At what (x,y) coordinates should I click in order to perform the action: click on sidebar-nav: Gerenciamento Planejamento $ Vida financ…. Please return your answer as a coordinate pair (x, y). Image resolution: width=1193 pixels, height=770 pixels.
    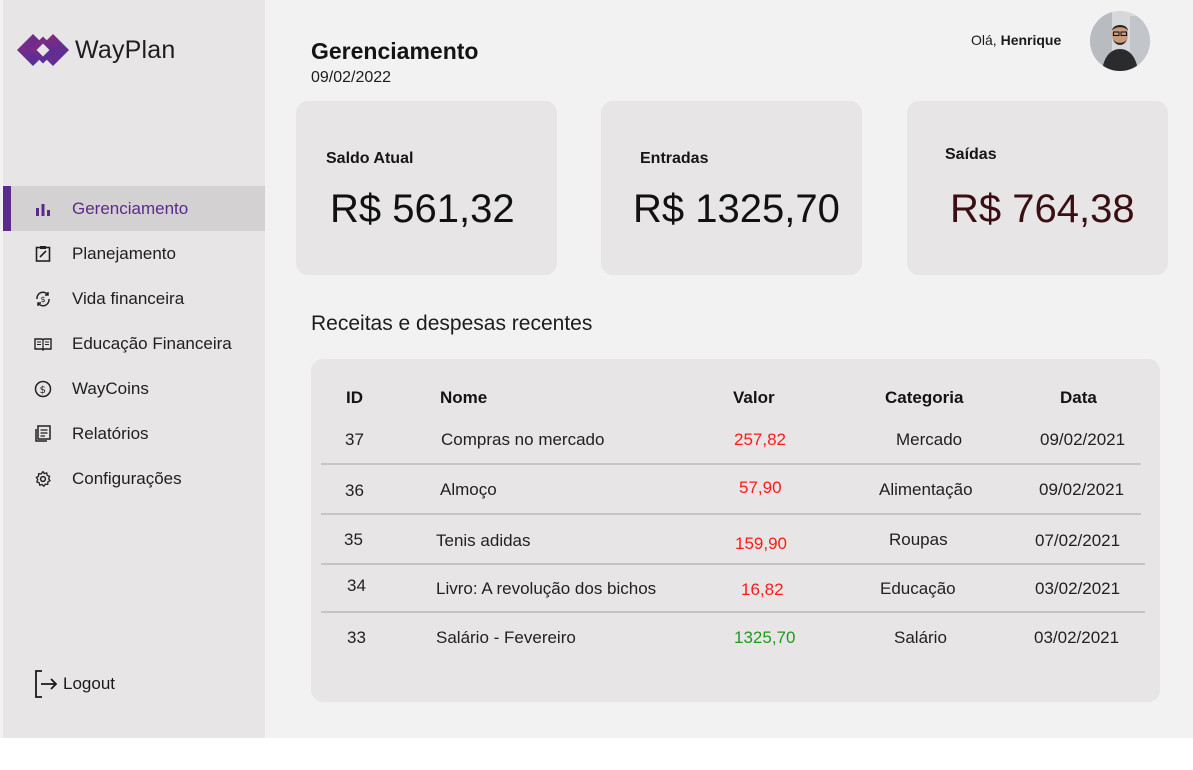
    Looking at the image, I should click on (134, 343).